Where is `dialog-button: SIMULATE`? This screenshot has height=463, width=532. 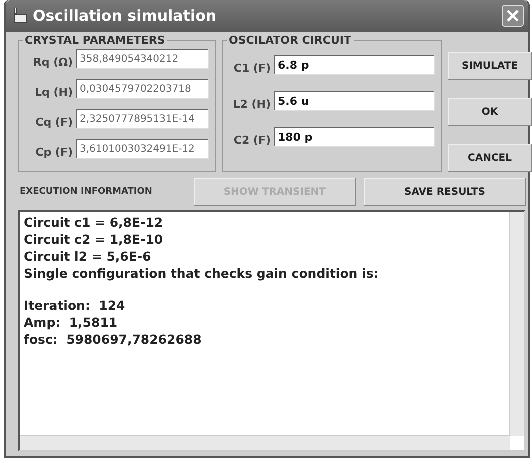 dialog-button: SIMULATE is located at coordinates (490, 66).